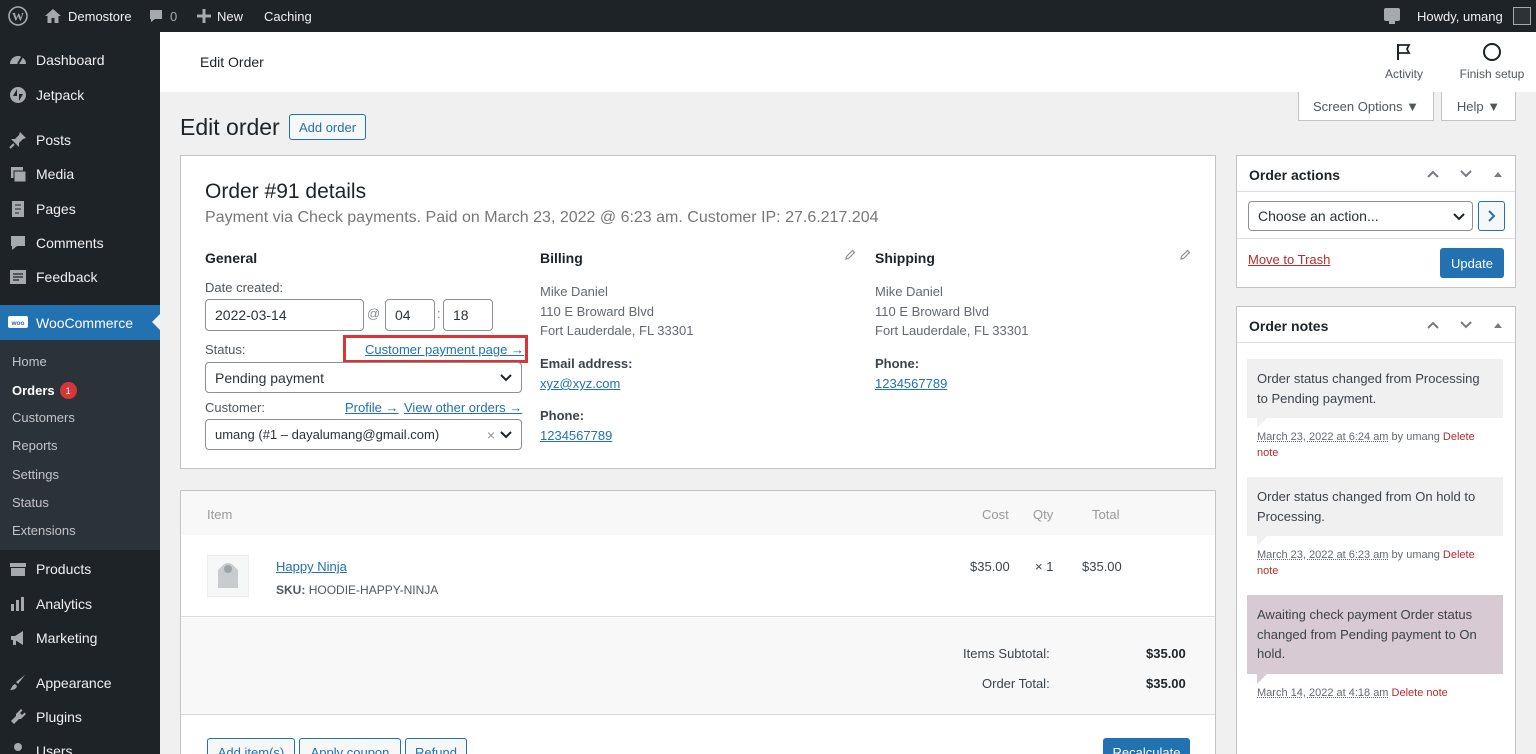 The height and width of the screenshot is (754, 1536). What do you see at coordinates (586, 363) in the screenshot?
I see `billing-email-label: Email address:` at bounding box center [586, 363].